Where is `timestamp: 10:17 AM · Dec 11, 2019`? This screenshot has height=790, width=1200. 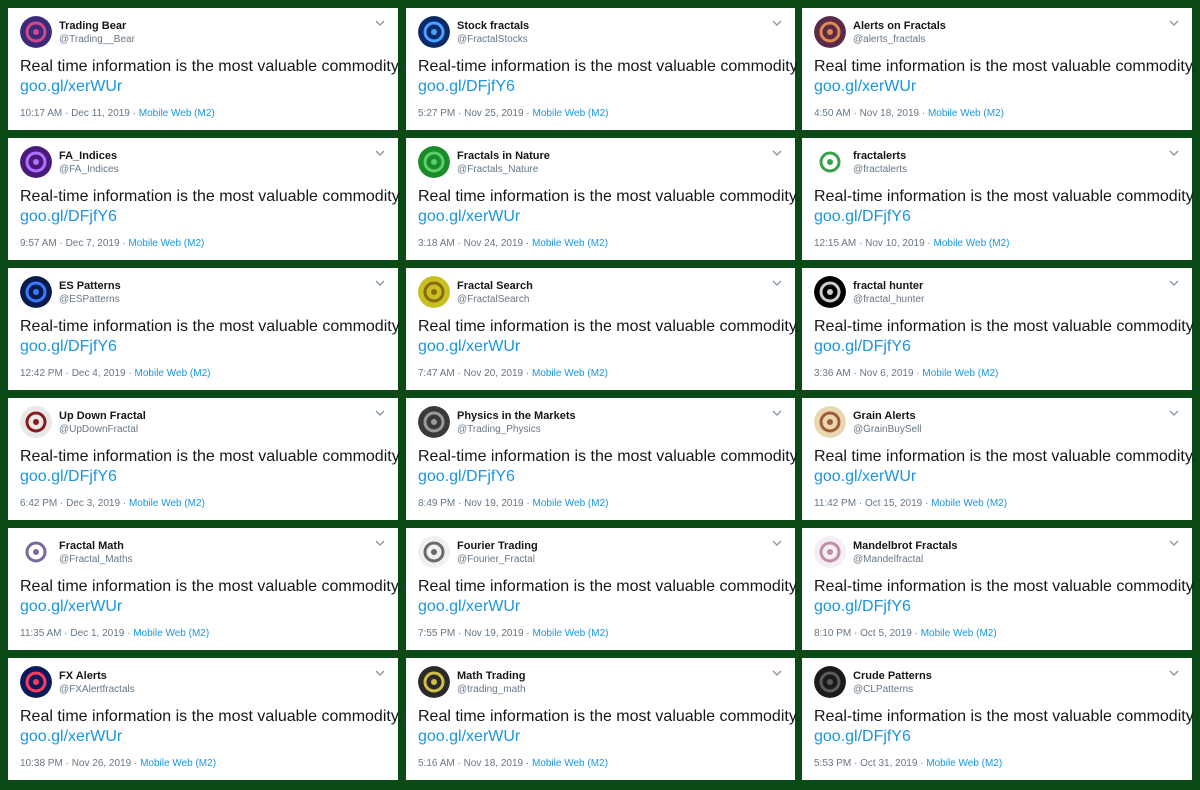 timestamp: 10:17 AM · Dec 11, 2019 is located at coordinates (75, 113).